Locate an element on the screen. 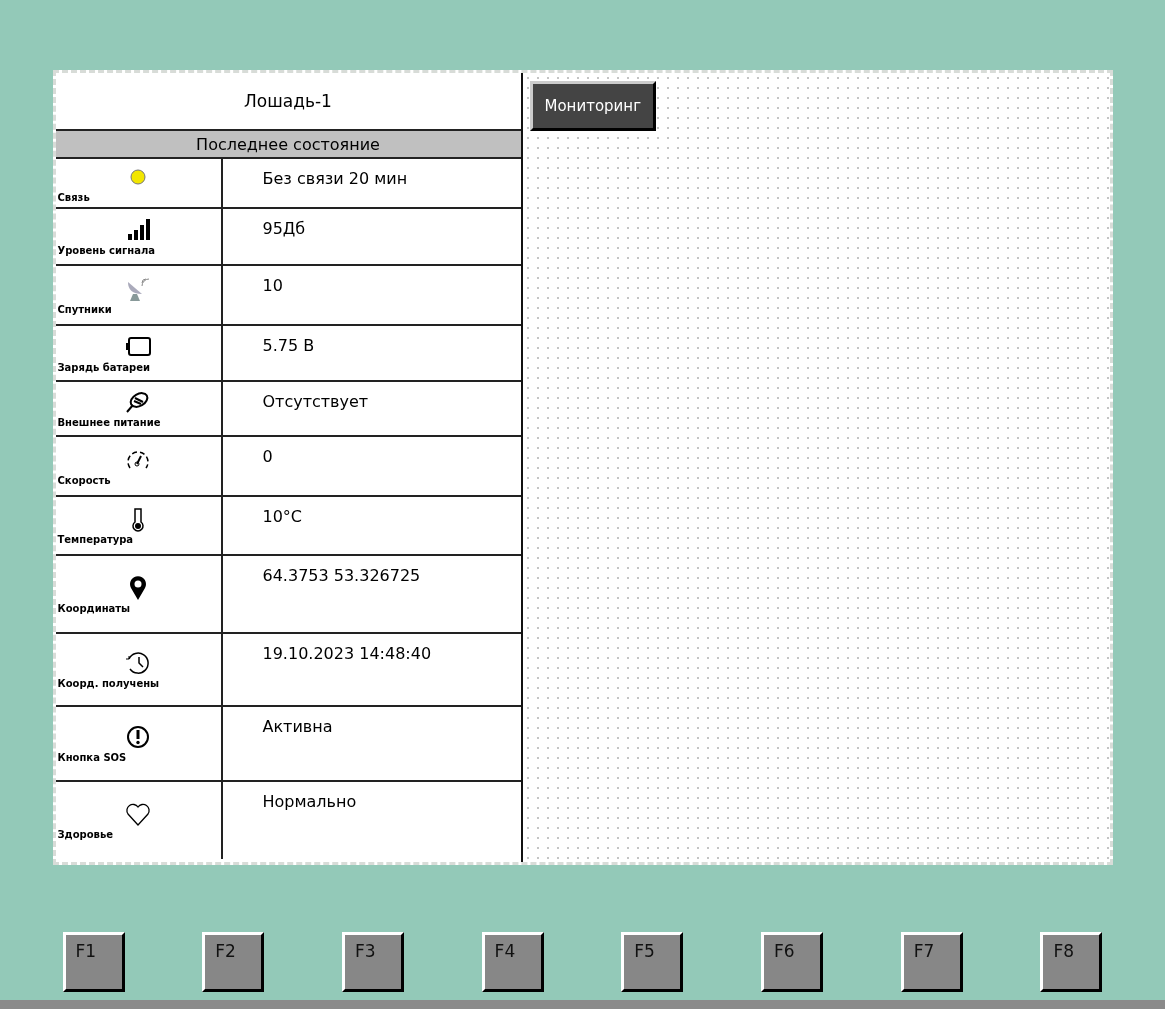 The image size is (1165, 1009). parameter-value: Нормально is located at coordinates (309, 801).